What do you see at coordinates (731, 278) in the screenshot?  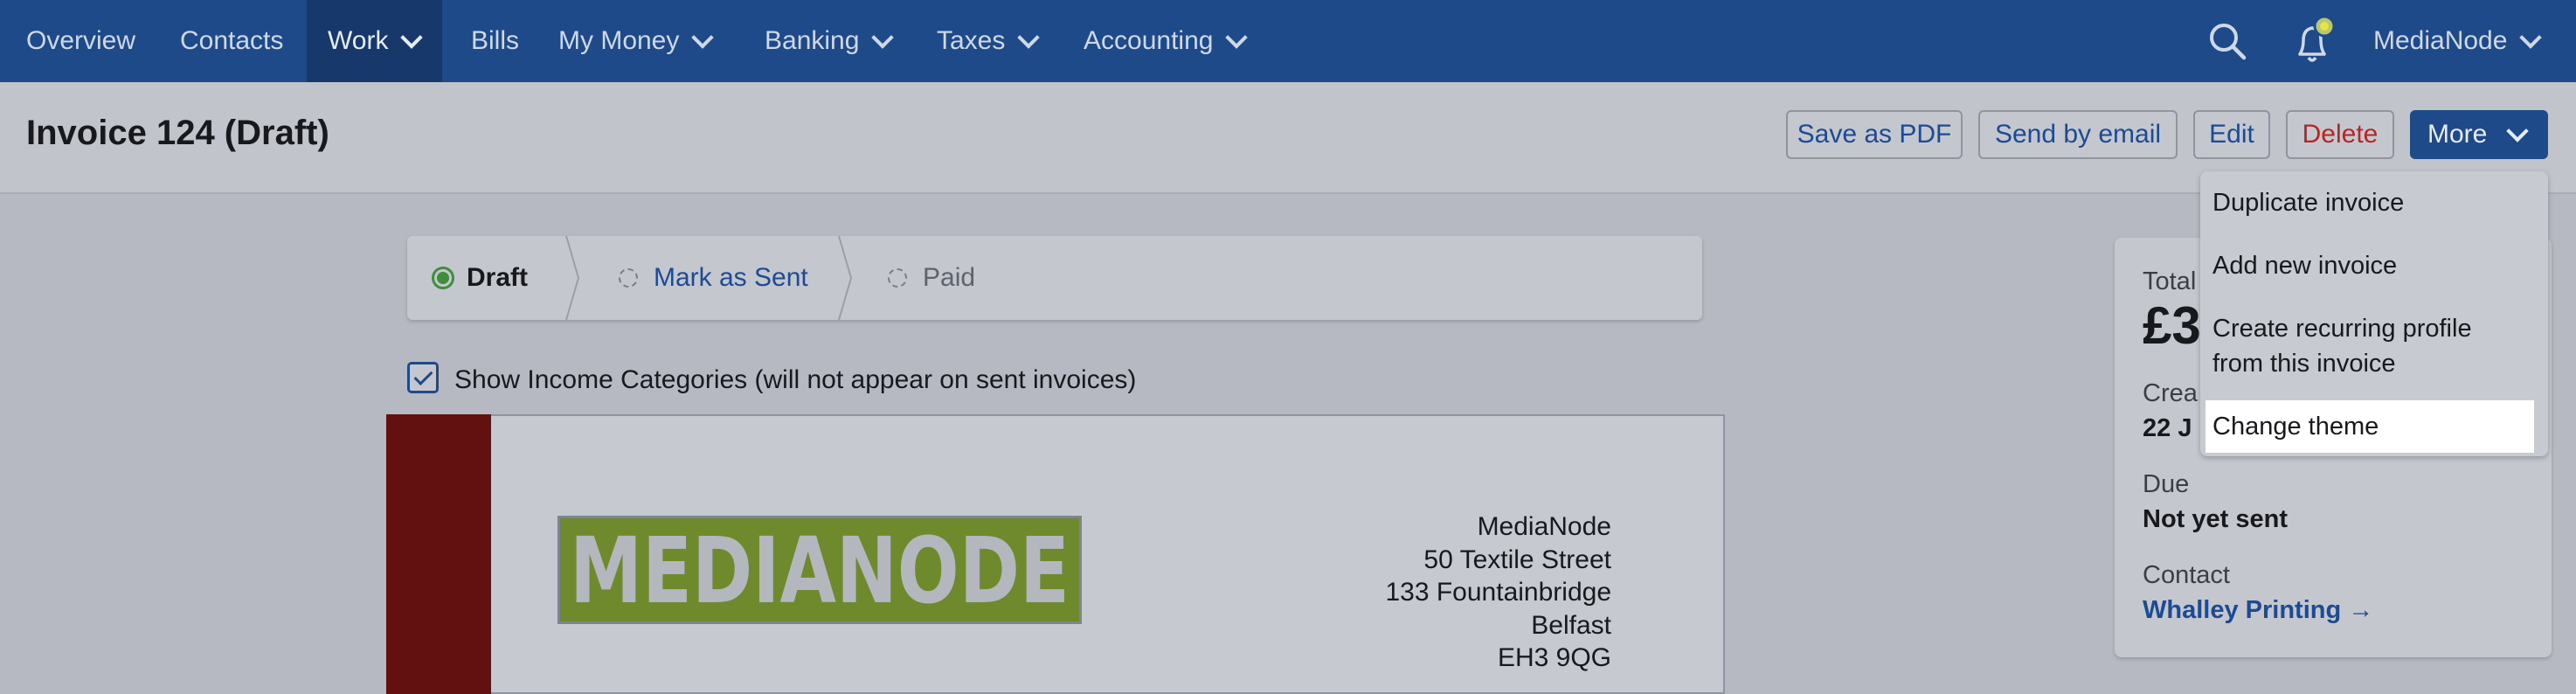 I see `step-sent-label: Mark as Sent` at bounding box center [731, 278].